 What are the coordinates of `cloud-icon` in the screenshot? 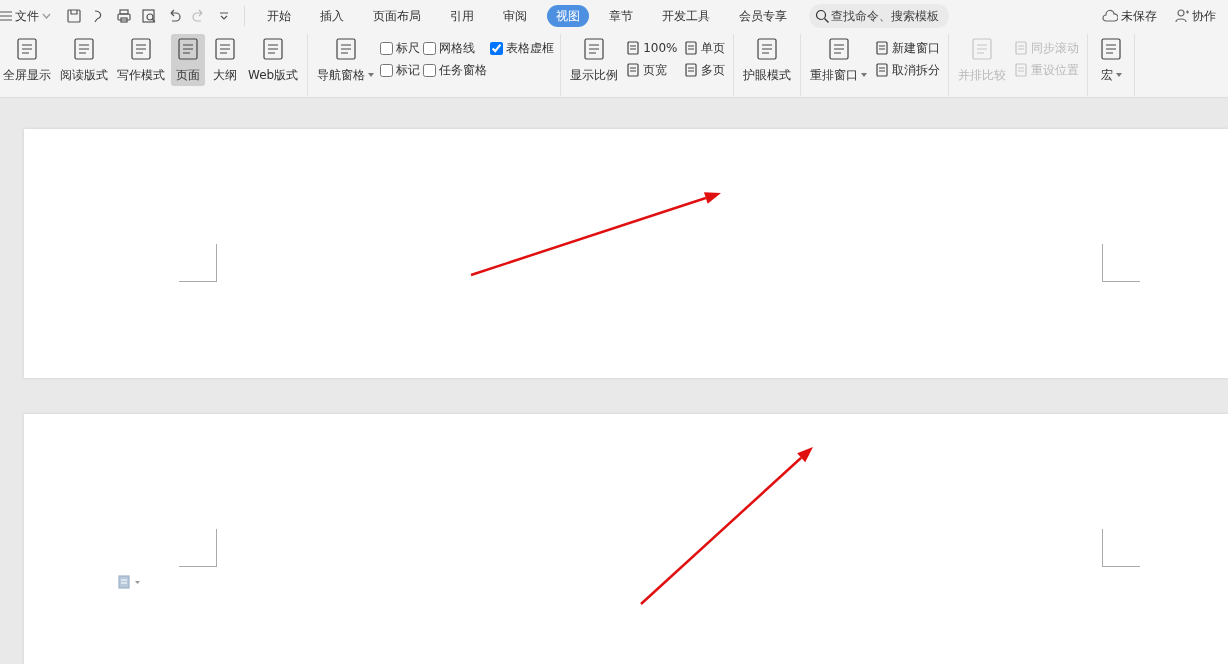 It's located at (1110, 16).